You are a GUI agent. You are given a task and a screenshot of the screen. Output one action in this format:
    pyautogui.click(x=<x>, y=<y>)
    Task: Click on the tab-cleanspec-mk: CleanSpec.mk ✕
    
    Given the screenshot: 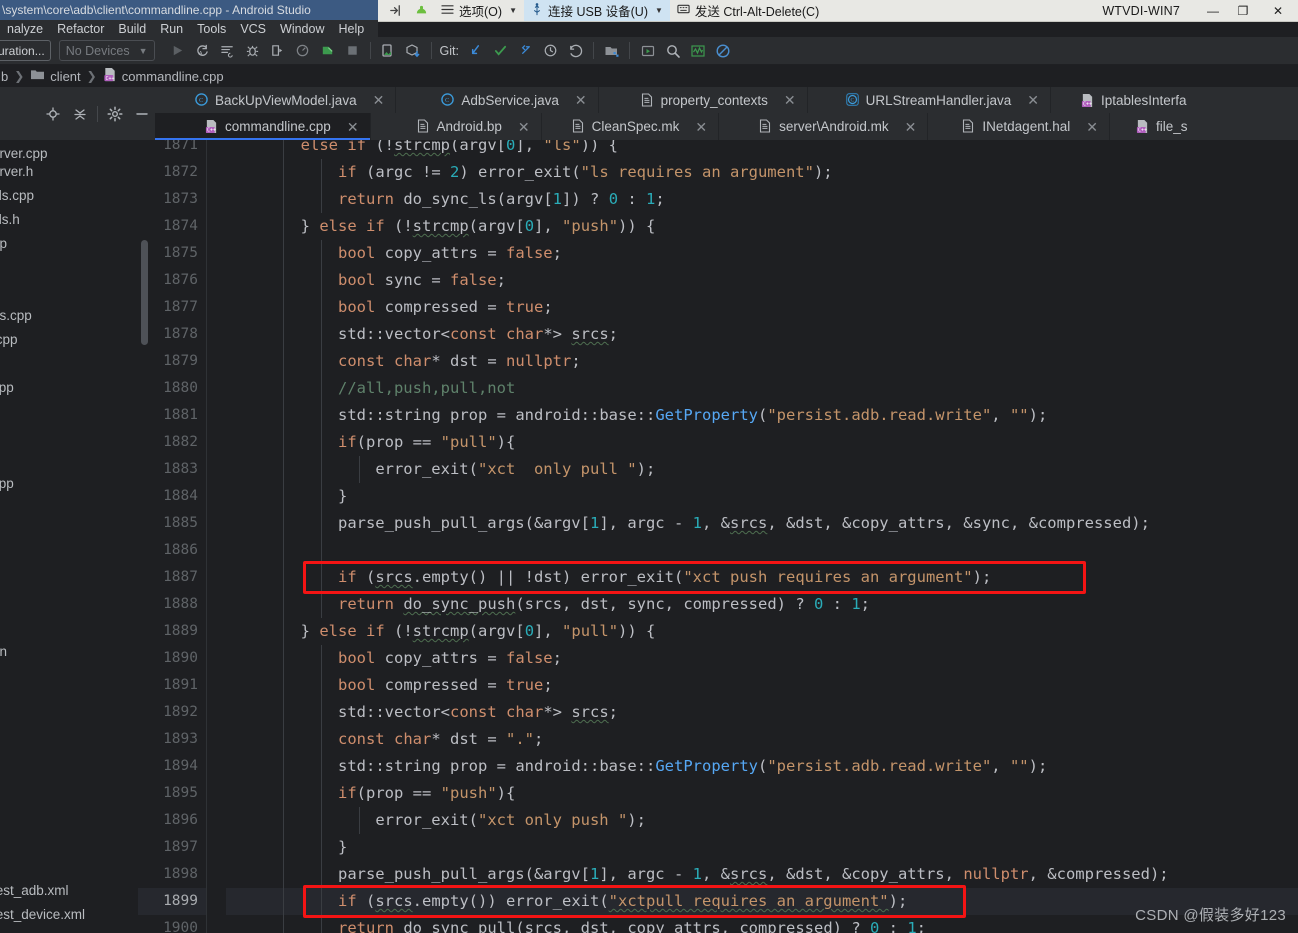 What is the action you would take?
    pyautogui.click(x=630, y=126)
    